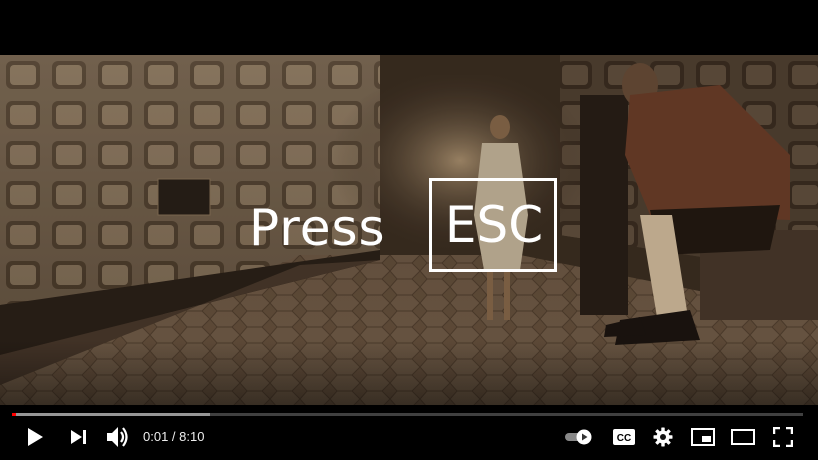  I want to click on autoplay-toggle, so click(579, 437).